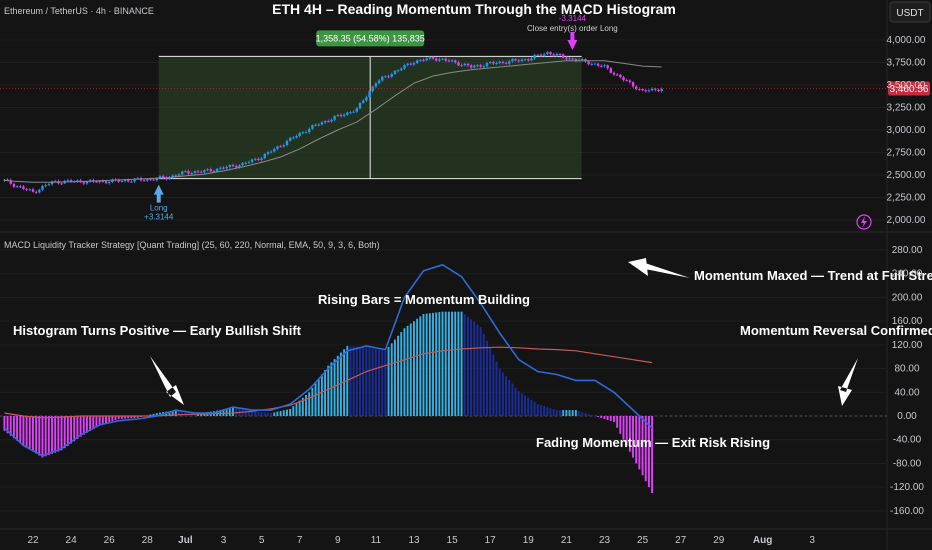  I want to click on macd-tick-label: -160.00, so click(907, 511).